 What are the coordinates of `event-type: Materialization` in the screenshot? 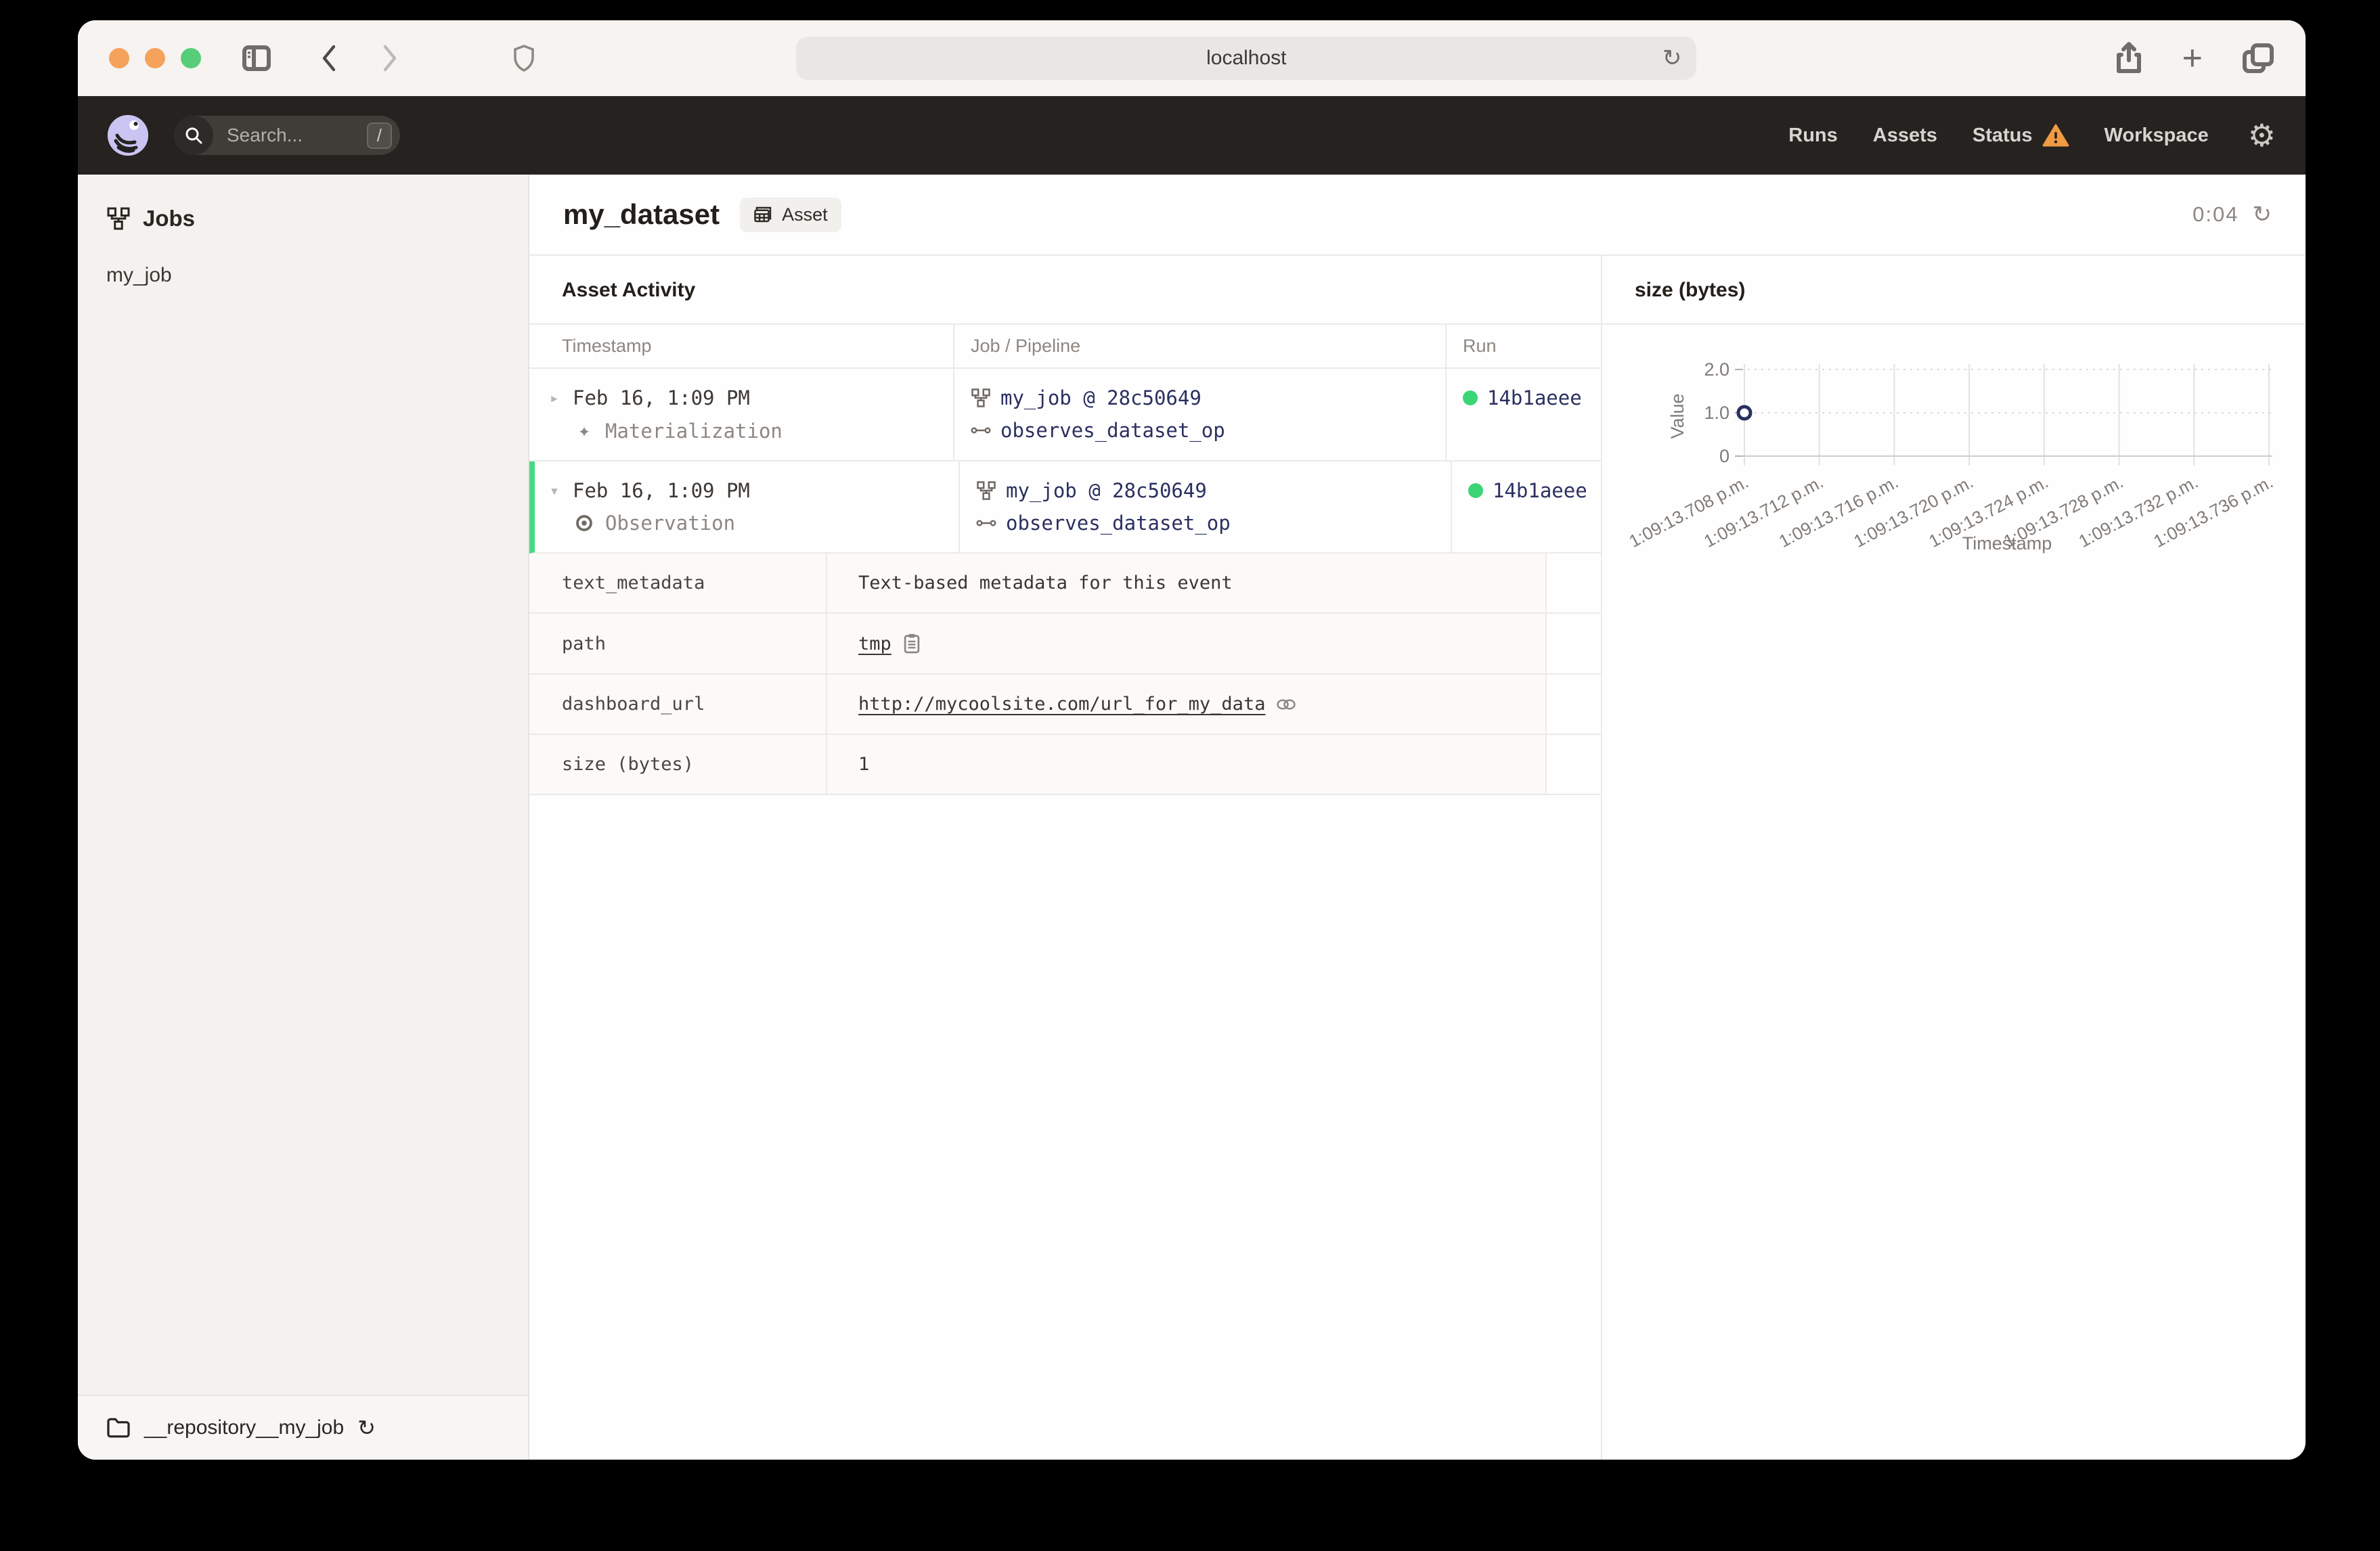 It's located at (694, 431).